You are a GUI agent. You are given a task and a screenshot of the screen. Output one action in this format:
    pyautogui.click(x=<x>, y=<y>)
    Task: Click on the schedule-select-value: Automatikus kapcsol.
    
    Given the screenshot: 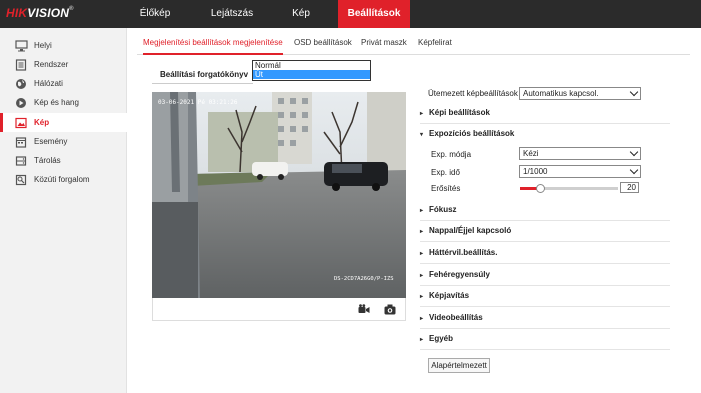 What is the action you would take?
    pyautogui.click(x=561, y=93)
    